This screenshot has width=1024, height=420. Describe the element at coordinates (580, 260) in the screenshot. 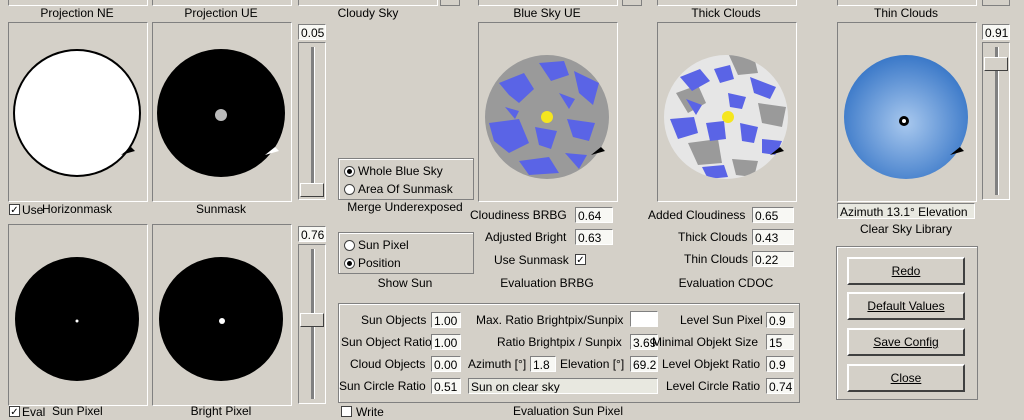

I see `use-sunmask-checkbox: ✓` at that location.